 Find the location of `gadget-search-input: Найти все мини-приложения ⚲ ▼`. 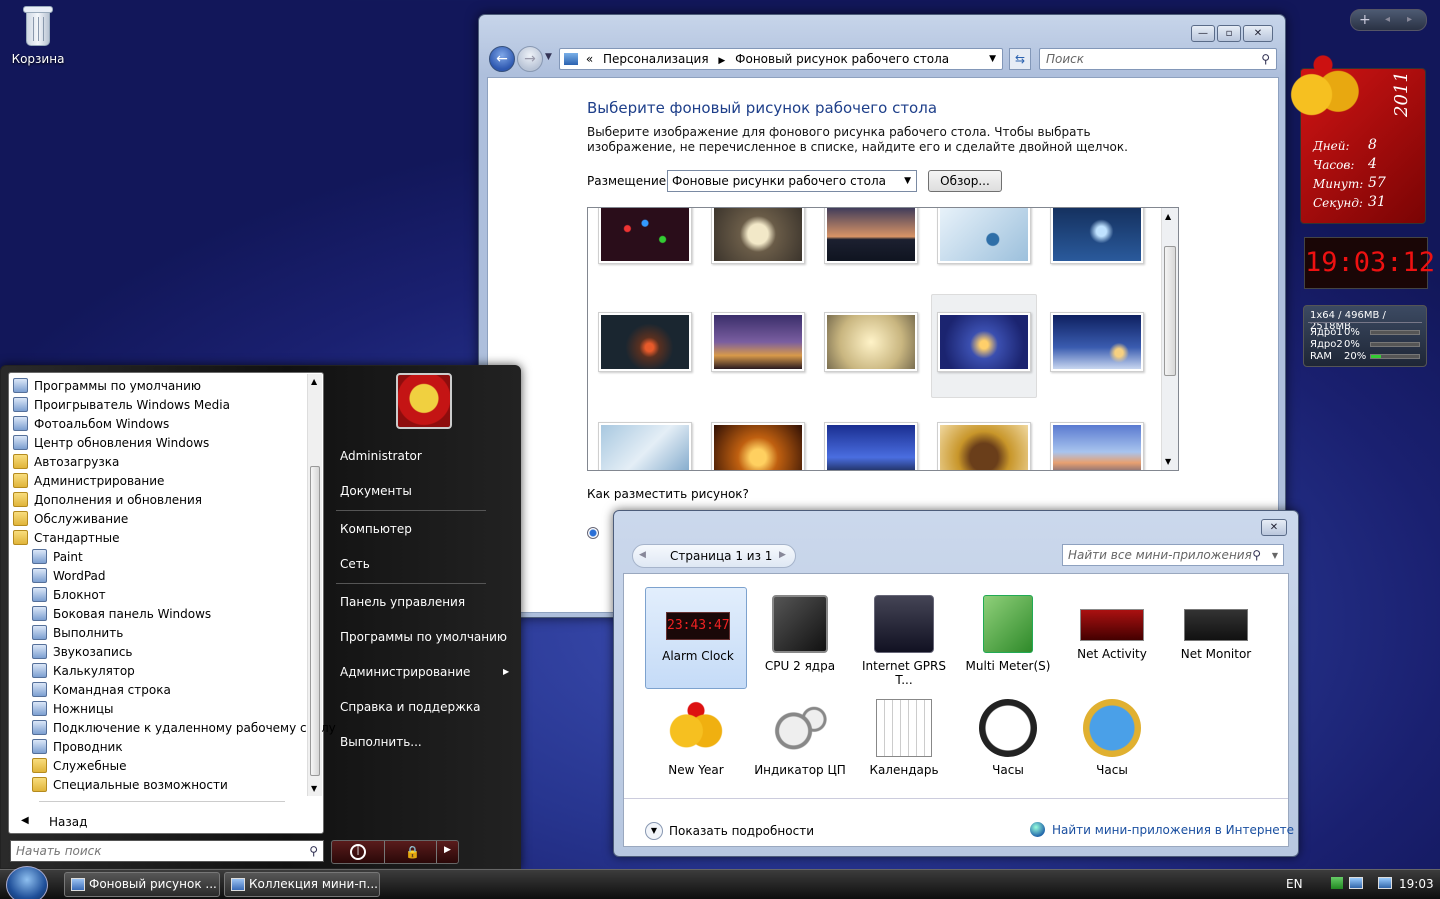

gadget-search-input: Найти все мини-приложения ⚲ ▼ is located at coordinates (1173, 555).